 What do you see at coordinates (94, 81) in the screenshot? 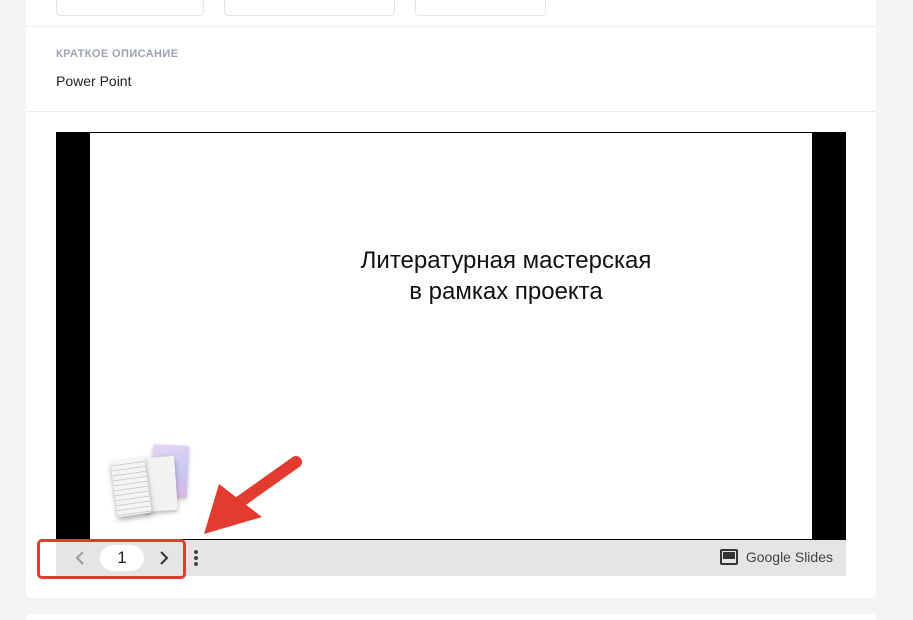
I see `description-value: Power Point` at bounding box center [94, 81].